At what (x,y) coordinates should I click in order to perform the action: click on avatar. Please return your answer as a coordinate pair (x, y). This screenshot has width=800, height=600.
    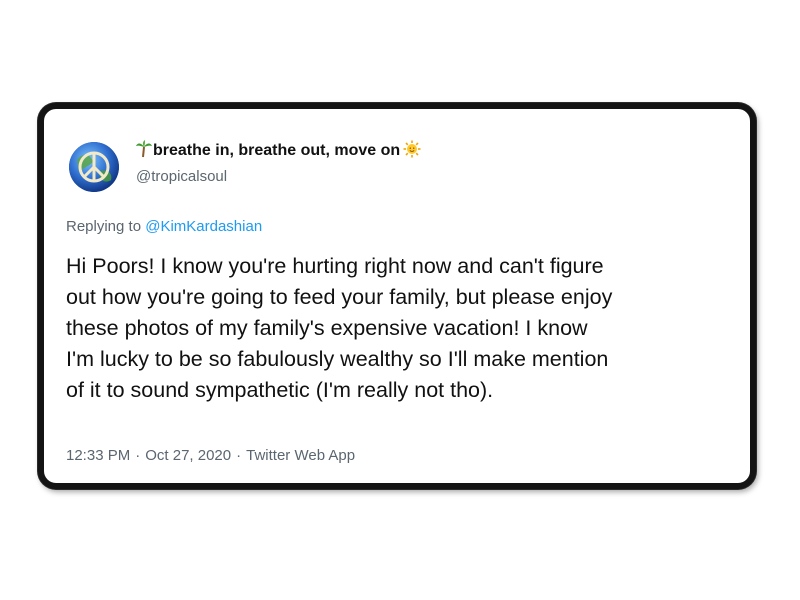
    Looking at the image, I should click on (94, 167).